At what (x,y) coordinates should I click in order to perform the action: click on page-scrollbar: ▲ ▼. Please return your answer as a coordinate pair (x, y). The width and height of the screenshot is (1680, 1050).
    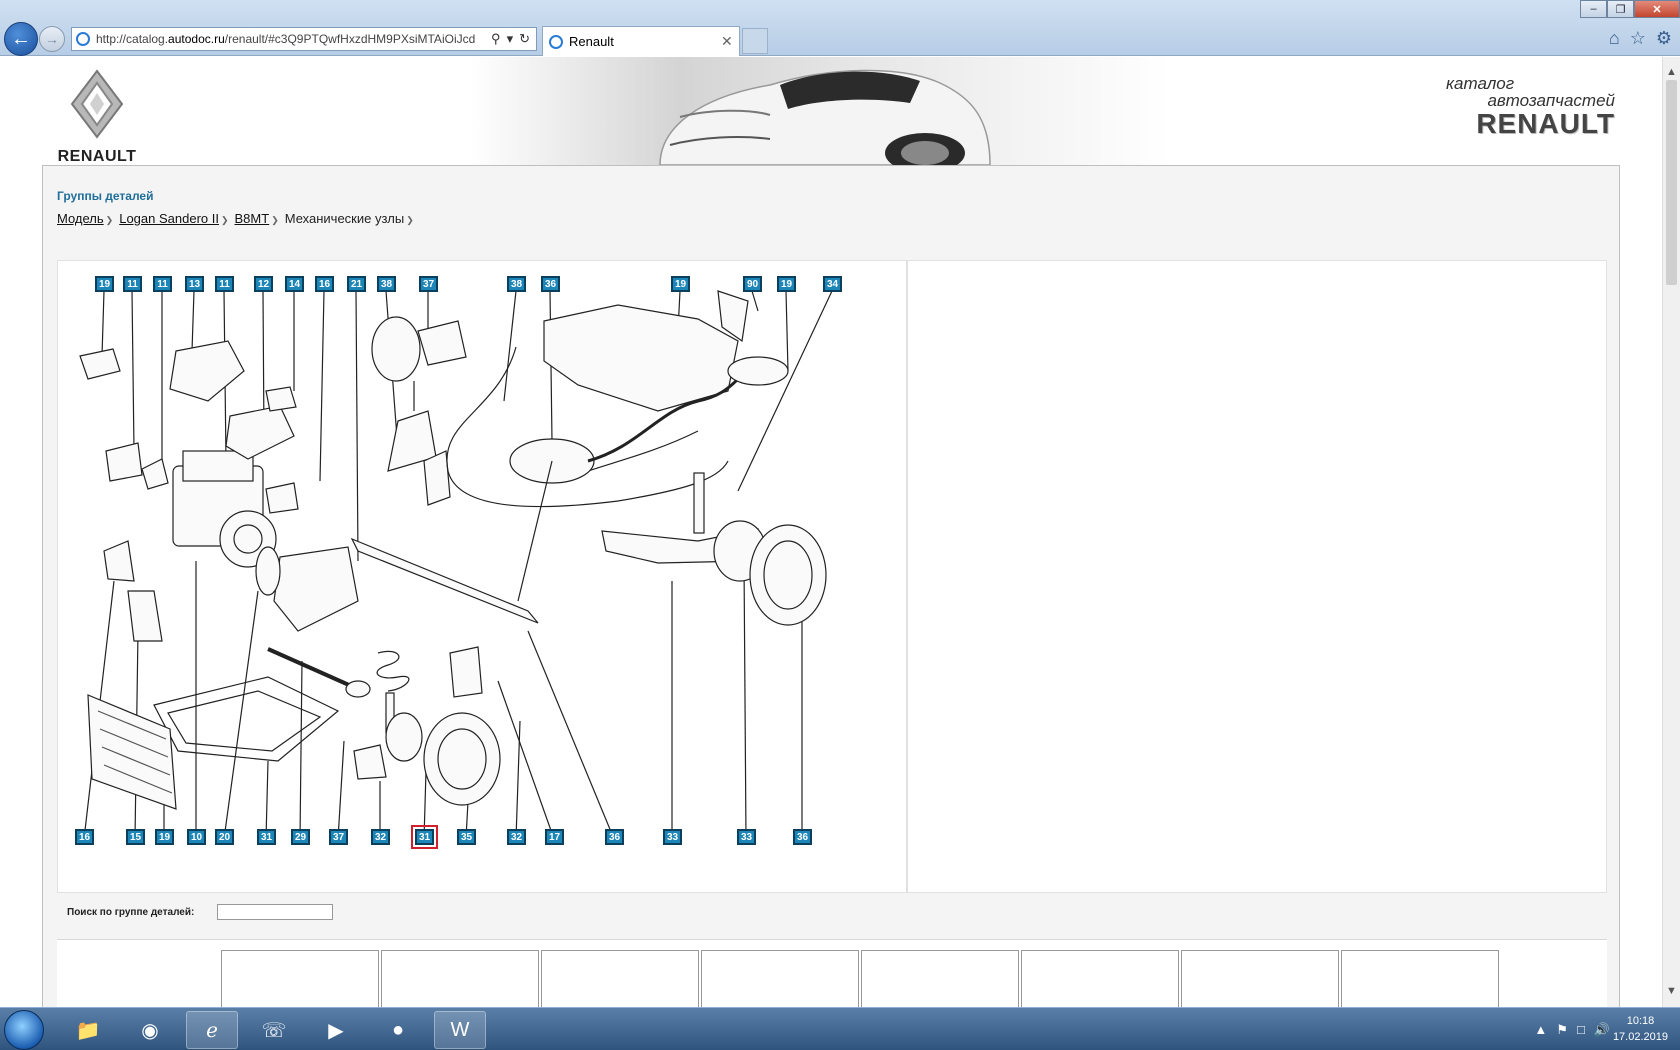
    Looking at the image, I should click on (1671, 532).